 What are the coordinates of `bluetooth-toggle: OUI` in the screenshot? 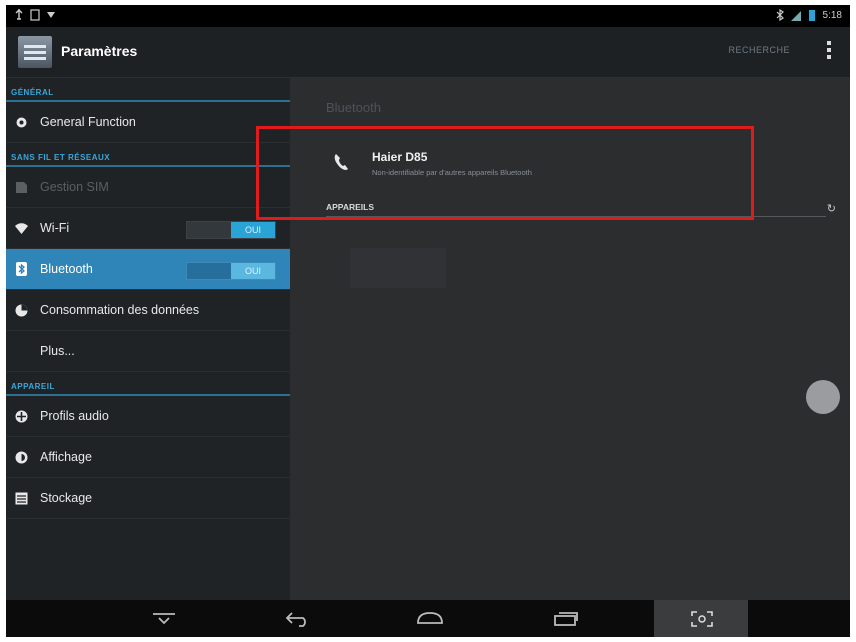 It's located at (231, 271).